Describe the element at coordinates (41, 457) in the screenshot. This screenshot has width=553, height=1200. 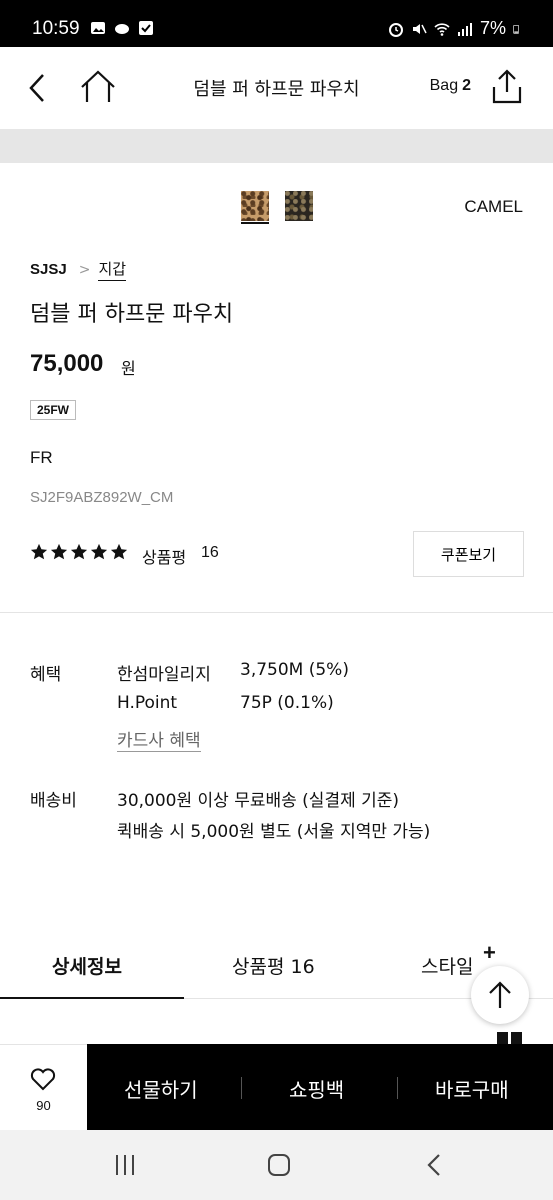
I see `product-origin: FR` at that location.